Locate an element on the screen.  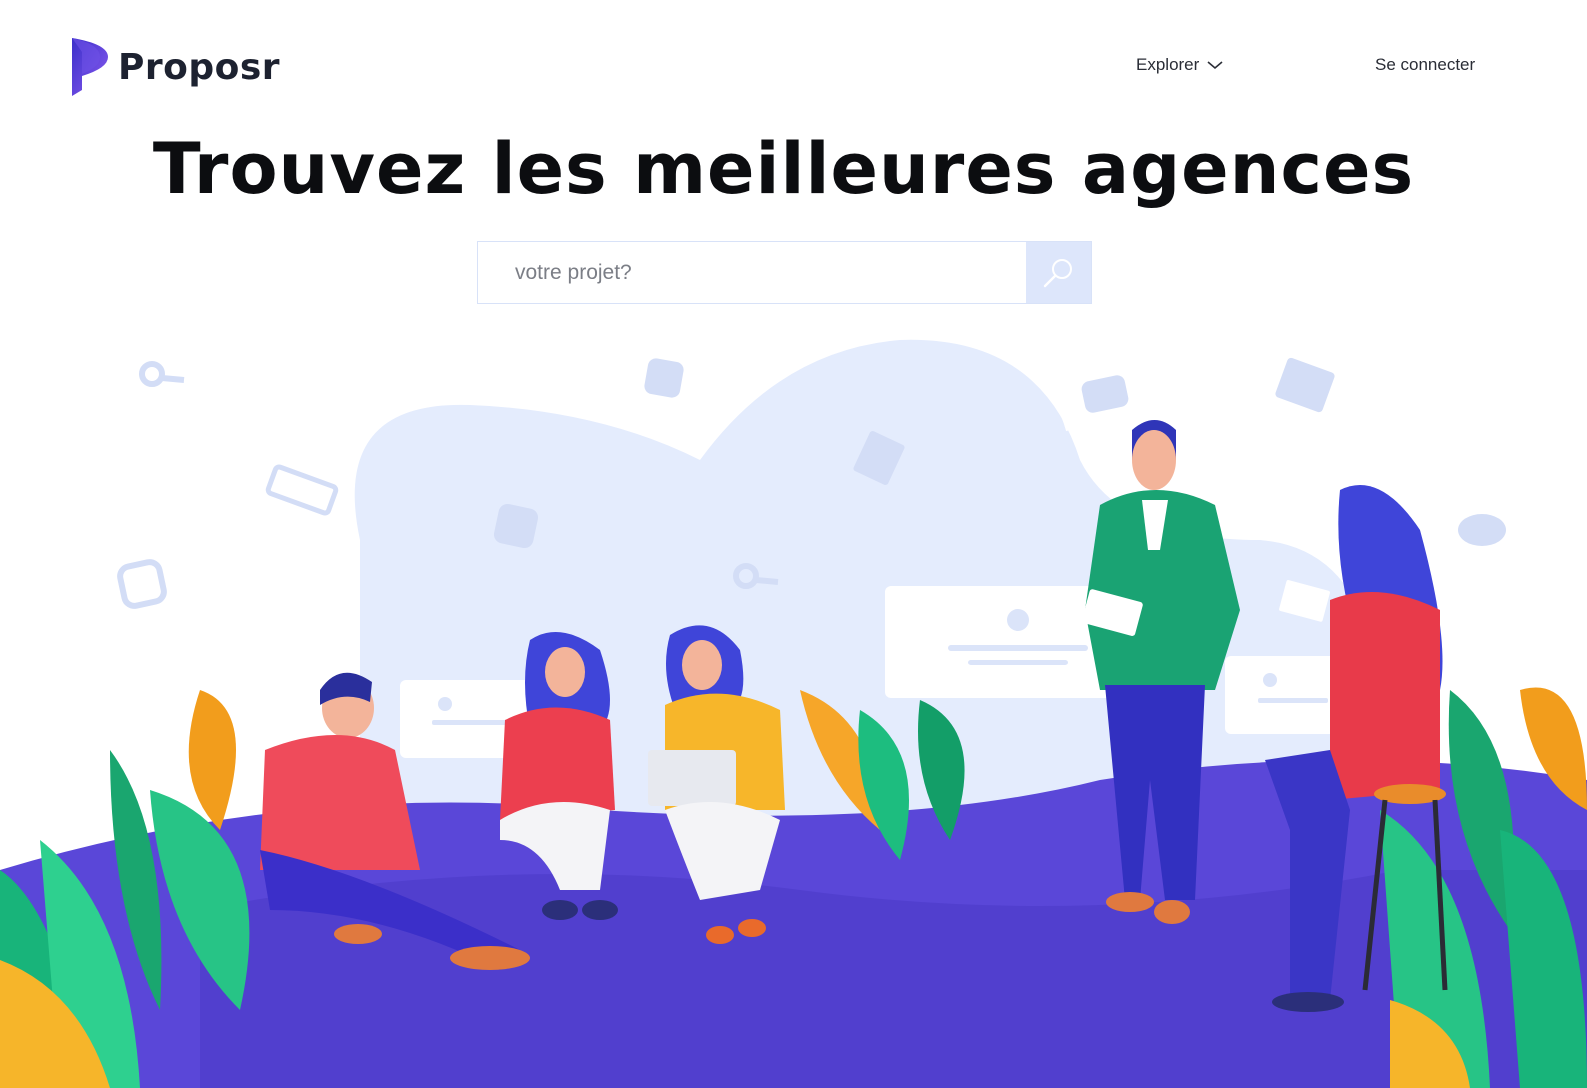
page-title: Trouvez les meilleures agences is located at coordinates (783, 169).